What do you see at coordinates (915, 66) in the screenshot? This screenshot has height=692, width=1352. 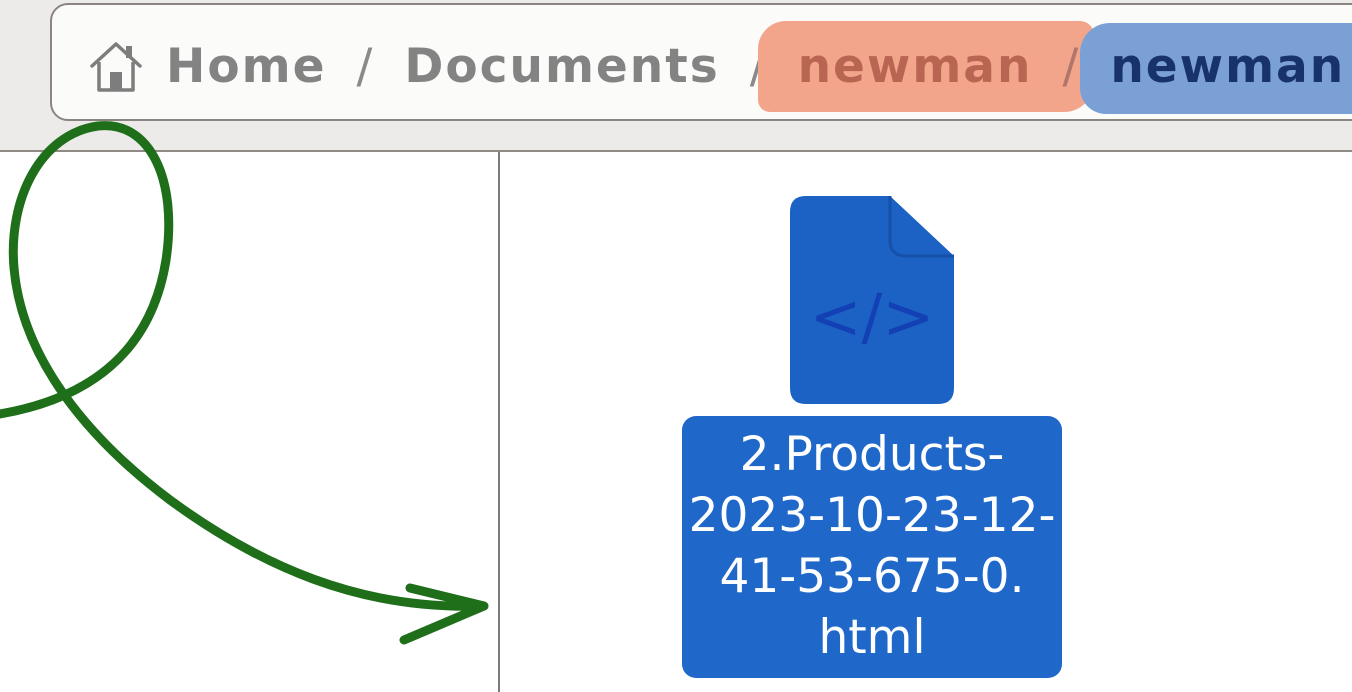 I see `breadcrumb-parent-newman: newman` at bounding box center [915, 66].